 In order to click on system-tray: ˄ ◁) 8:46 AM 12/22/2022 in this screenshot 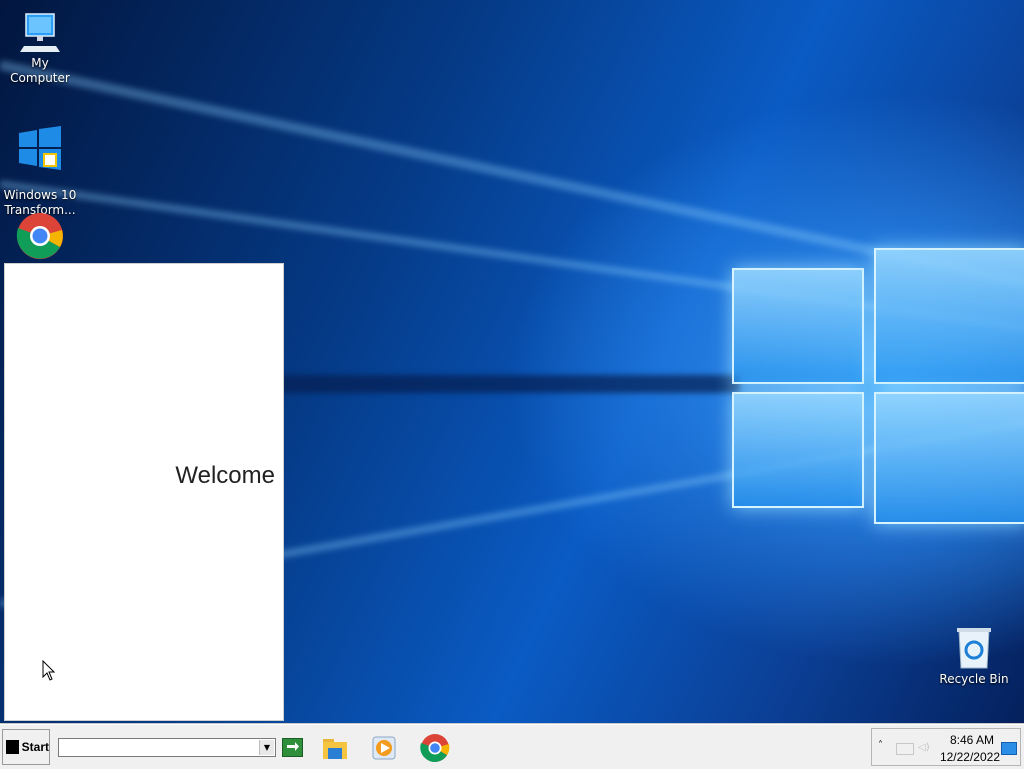, I will do `click(946, 747)`.